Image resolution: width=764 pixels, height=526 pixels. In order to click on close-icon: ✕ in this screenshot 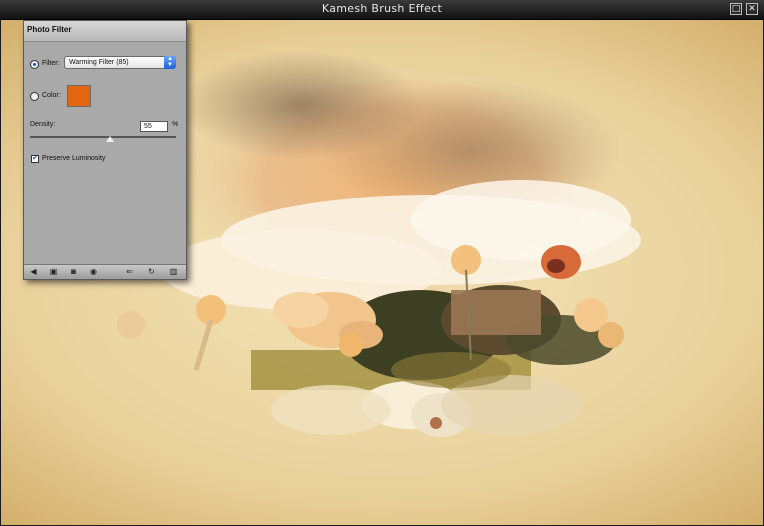, I will do `click(752, 9)`.